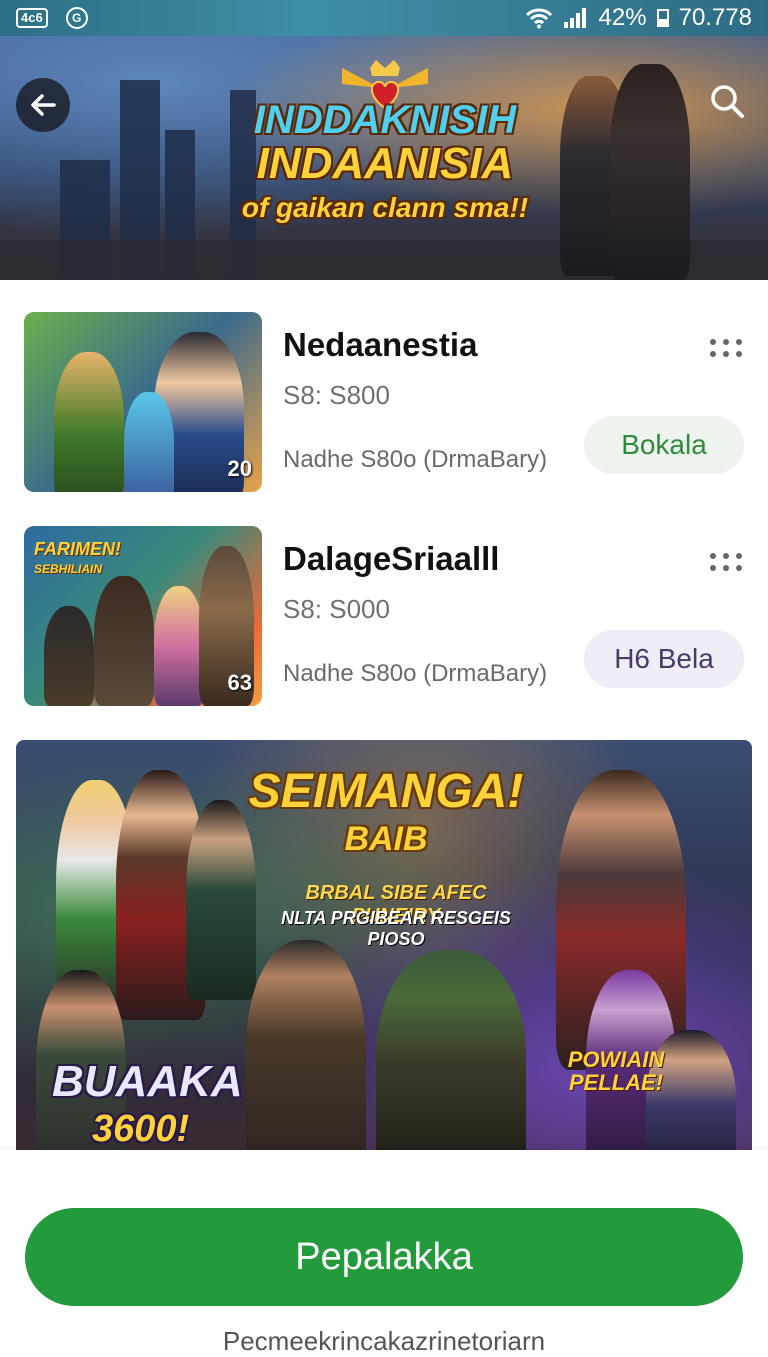  Describe the element at coordinates (239, 468) in the screenshot. I see `thumbnail-badge: 20` at that location.